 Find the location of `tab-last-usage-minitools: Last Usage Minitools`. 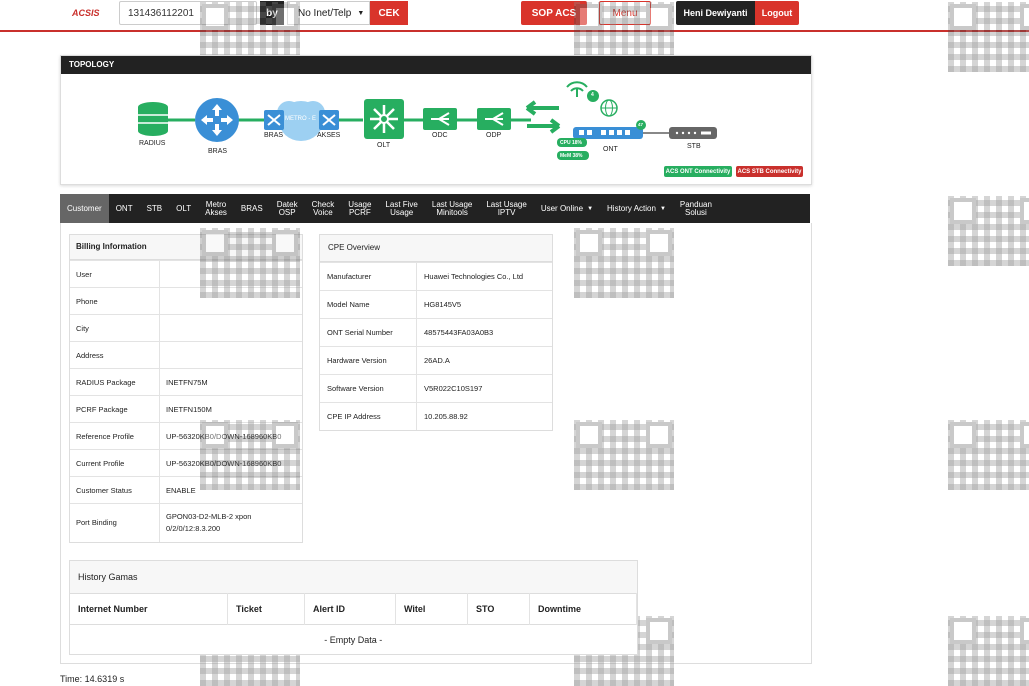

tab-last-usage-minitools: Last Usage Minitools is located at coordinates (452, 208).